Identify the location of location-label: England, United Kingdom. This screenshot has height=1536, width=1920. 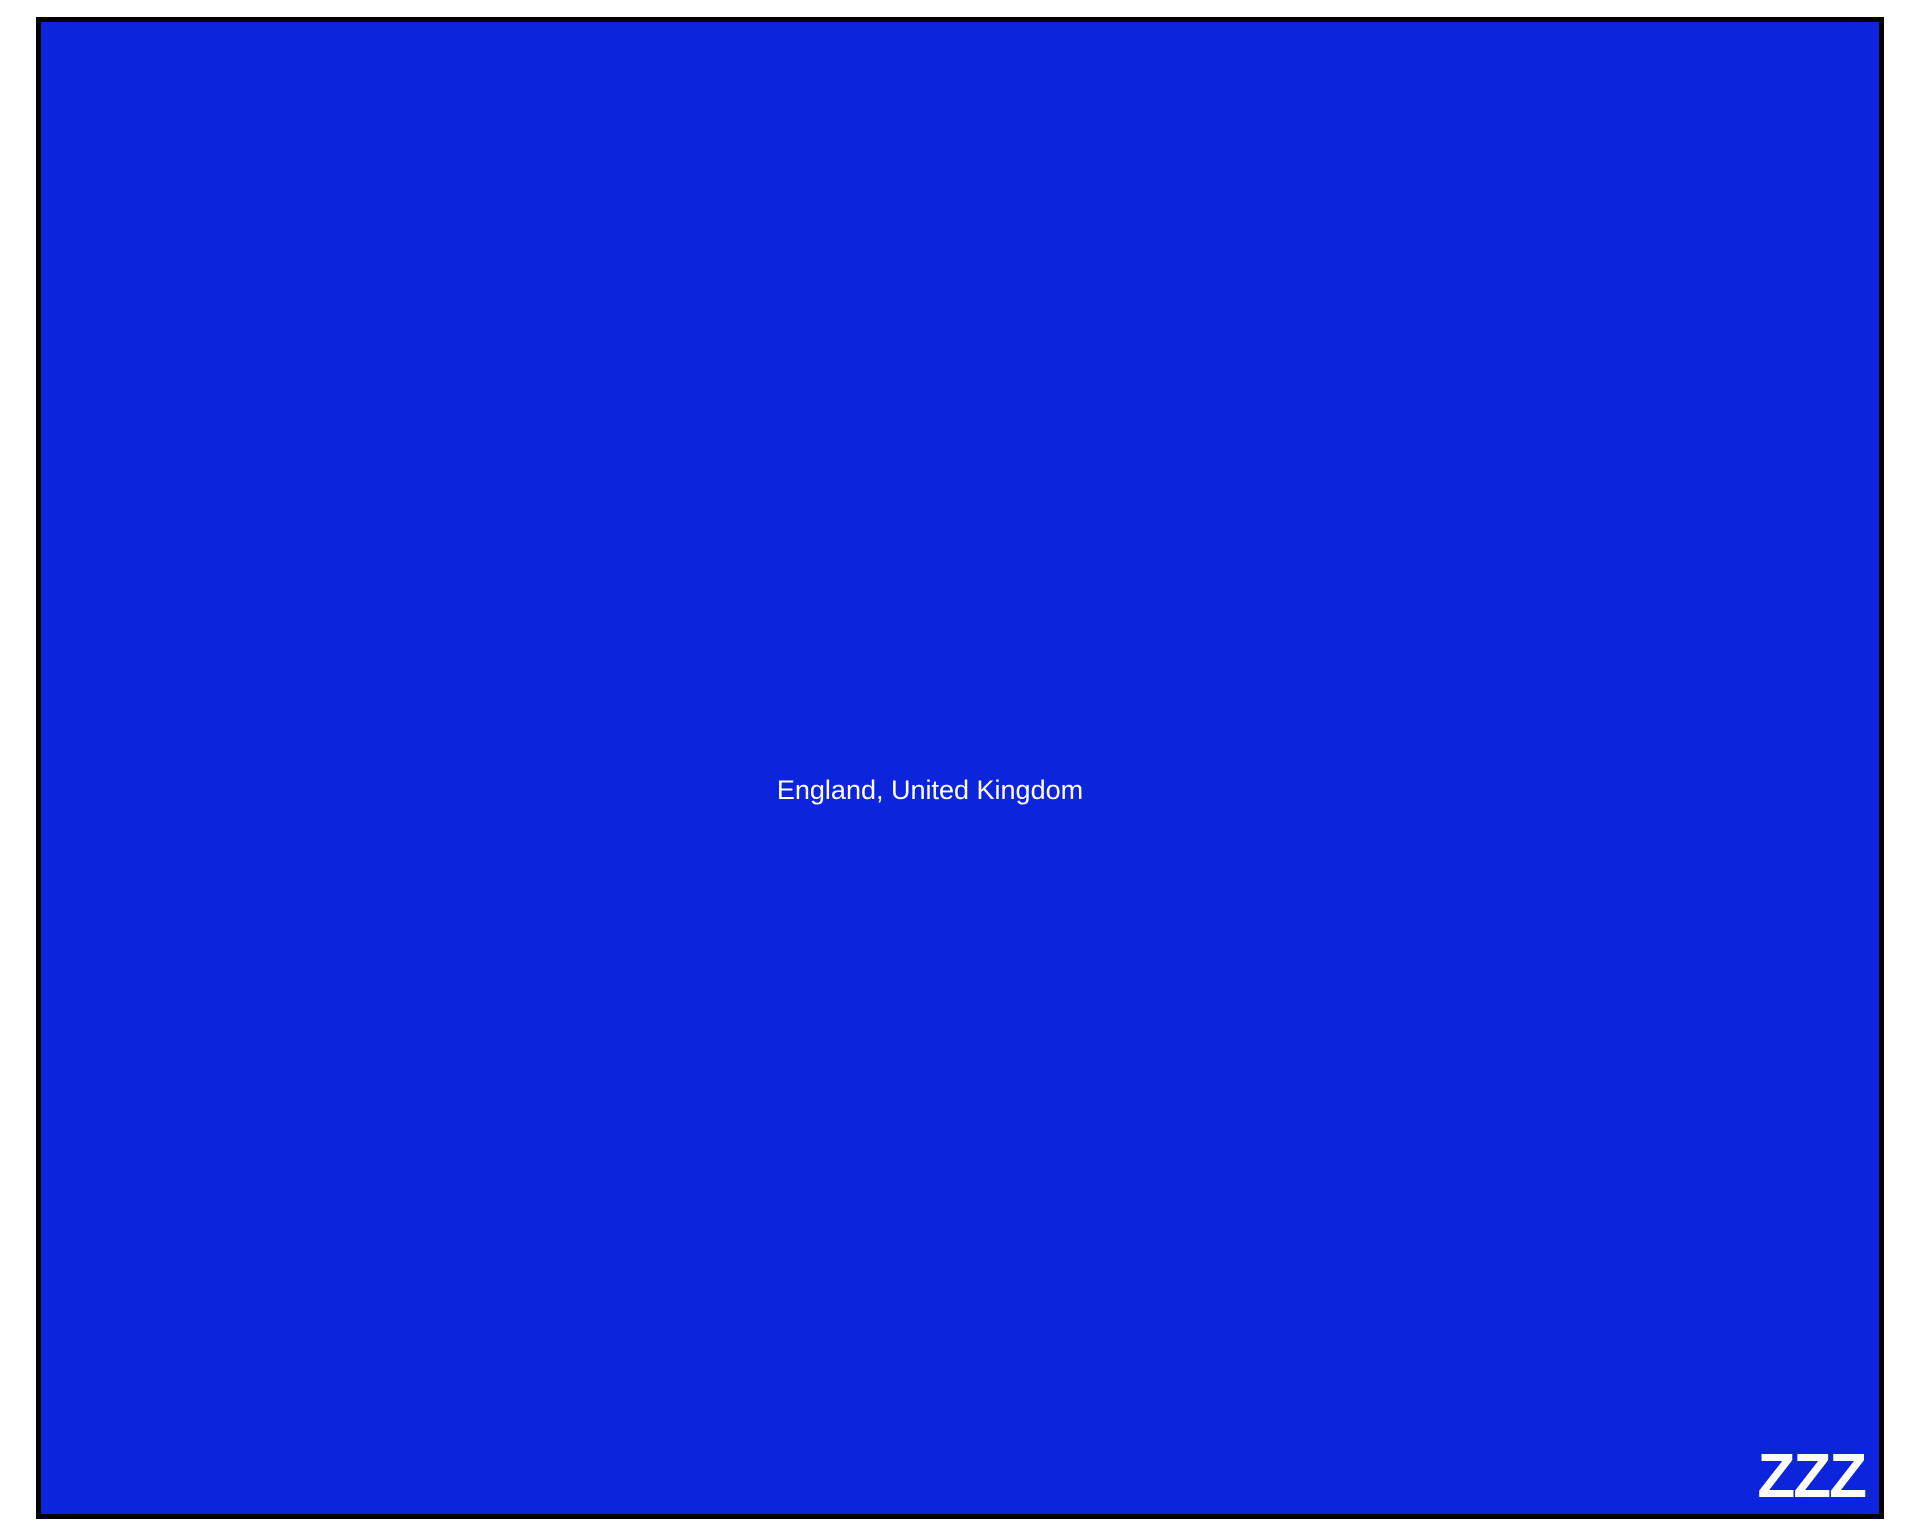
(930, 790).